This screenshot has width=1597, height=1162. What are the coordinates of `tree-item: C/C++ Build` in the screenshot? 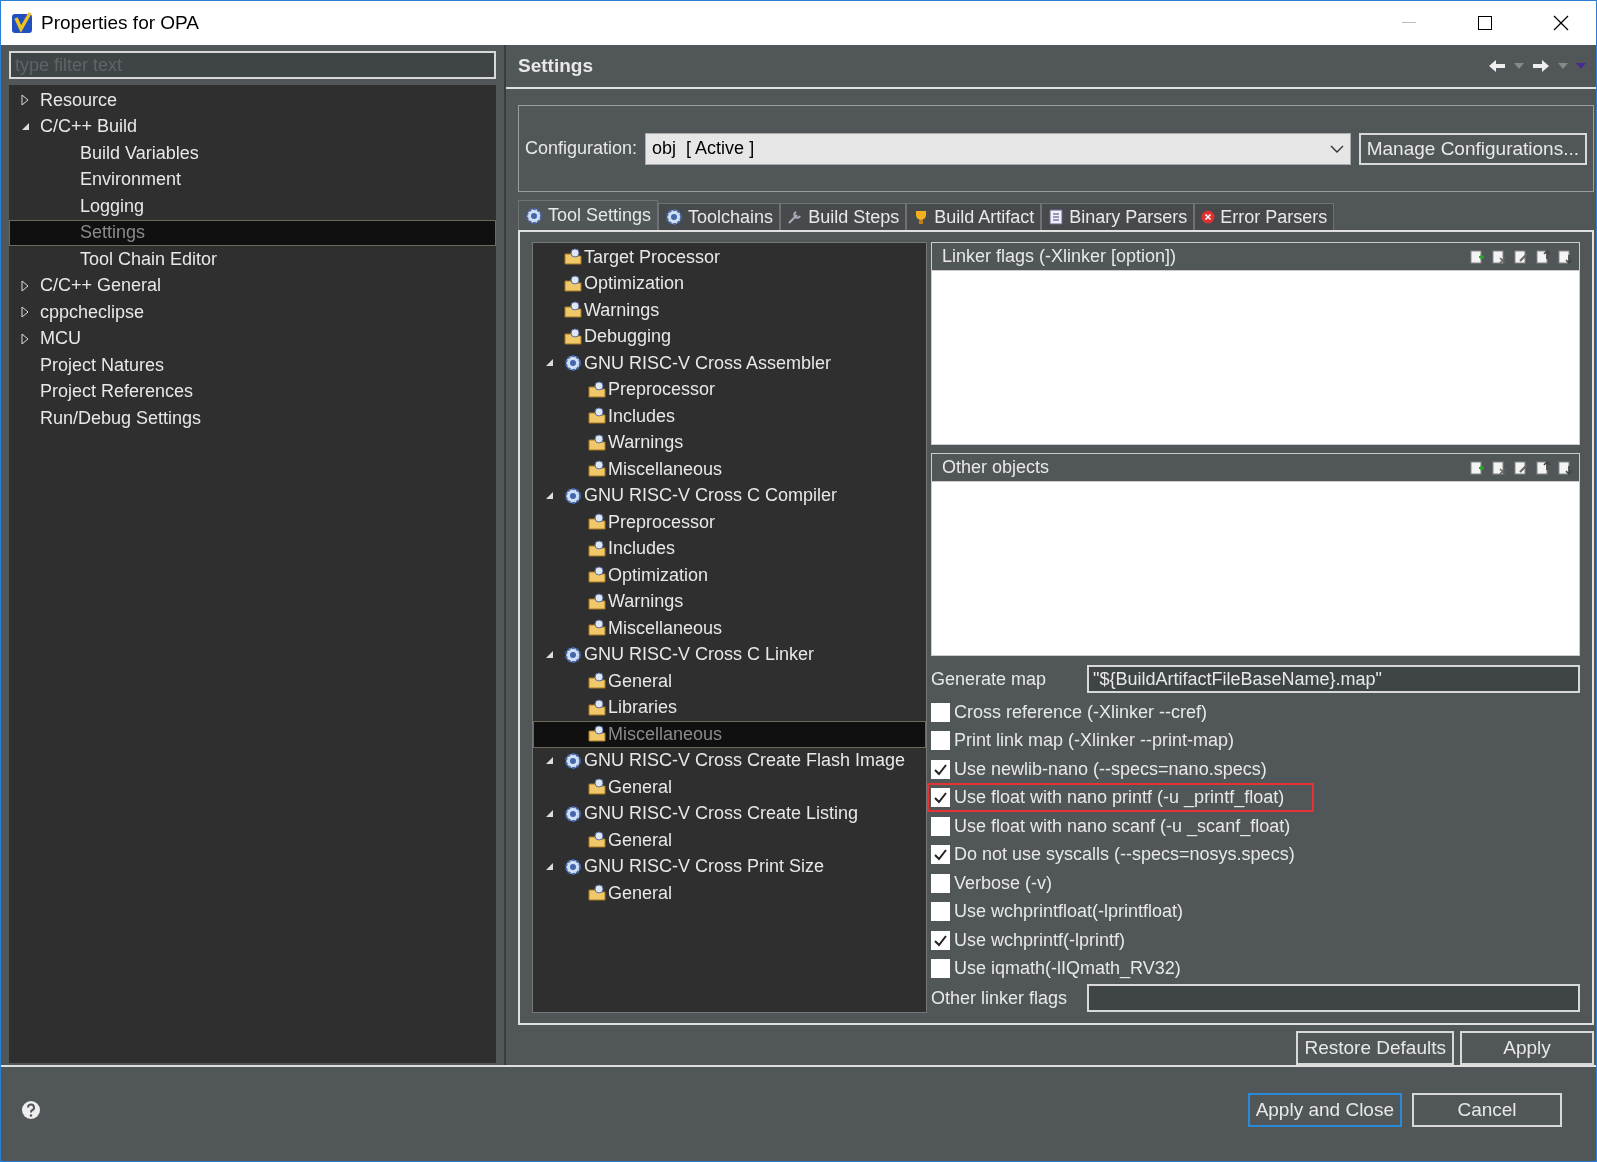 It's located at (252, 126).